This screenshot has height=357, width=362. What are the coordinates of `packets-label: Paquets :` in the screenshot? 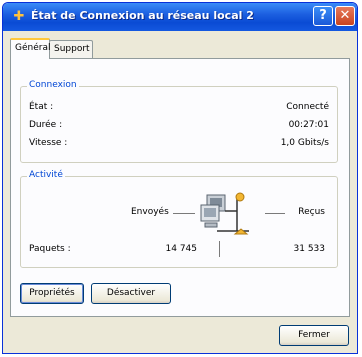 It's located at (50, 249).